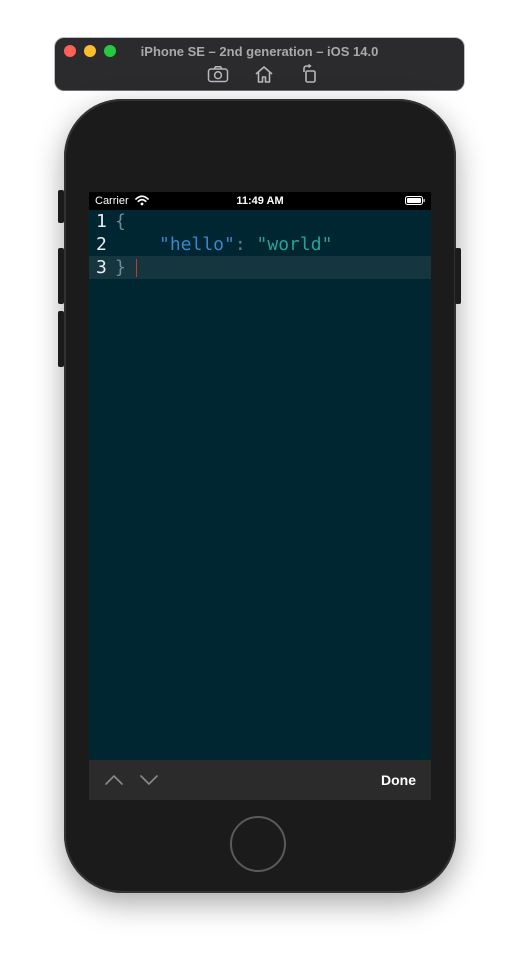 The image size is (520, 967). Describe the element at coordinates (136, 268) in the screenshot. I see `text-caret` at that location.